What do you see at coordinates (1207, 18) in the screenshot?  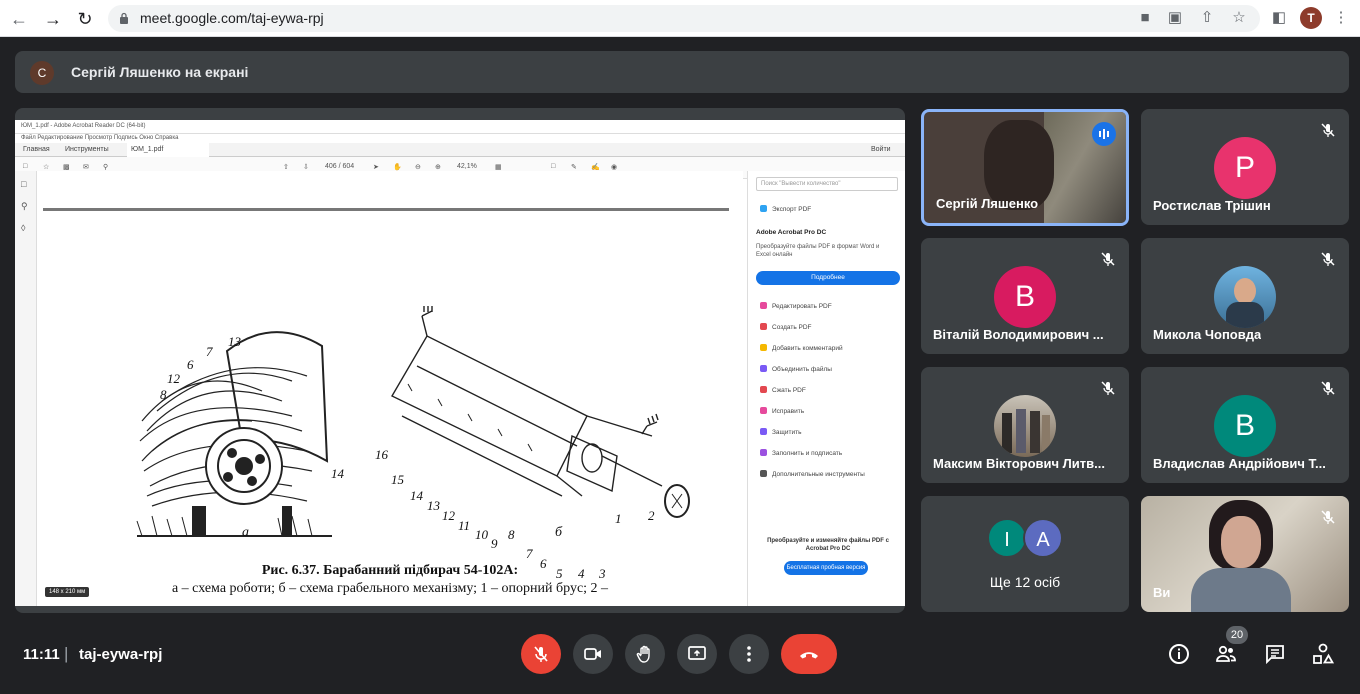 I see `share-icon: ⇧` at bounding box center [1207, 18].